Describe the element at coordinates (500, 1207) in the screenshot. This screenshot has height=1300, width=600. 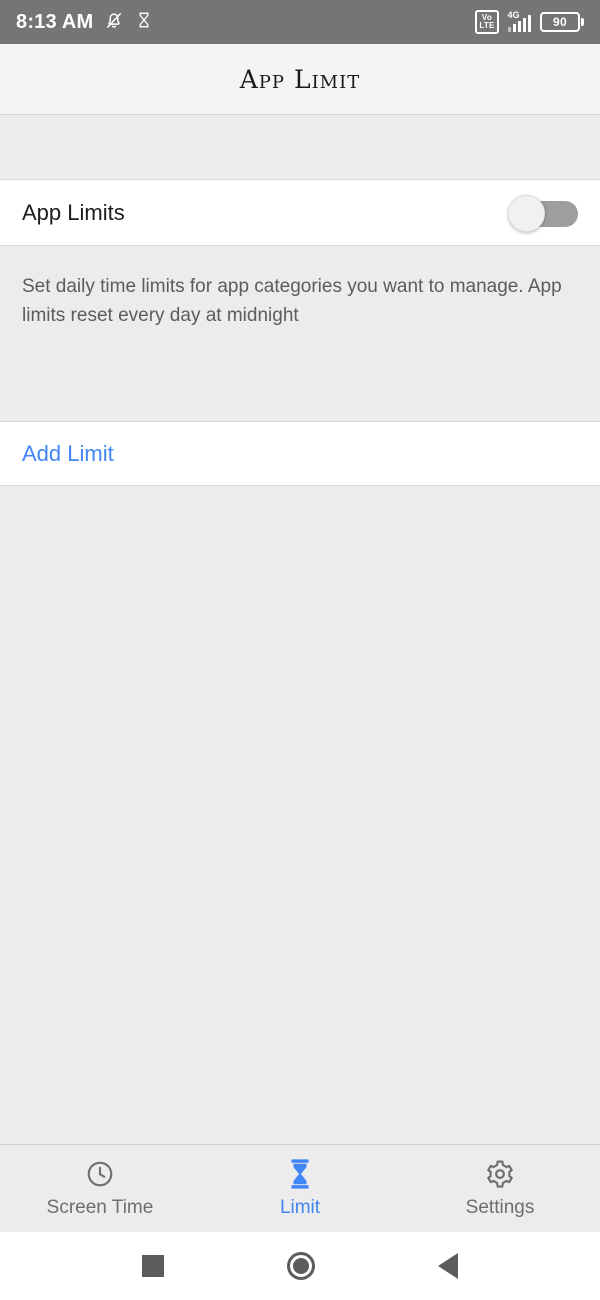
I see `tab-label-settings: Settings` at that location.